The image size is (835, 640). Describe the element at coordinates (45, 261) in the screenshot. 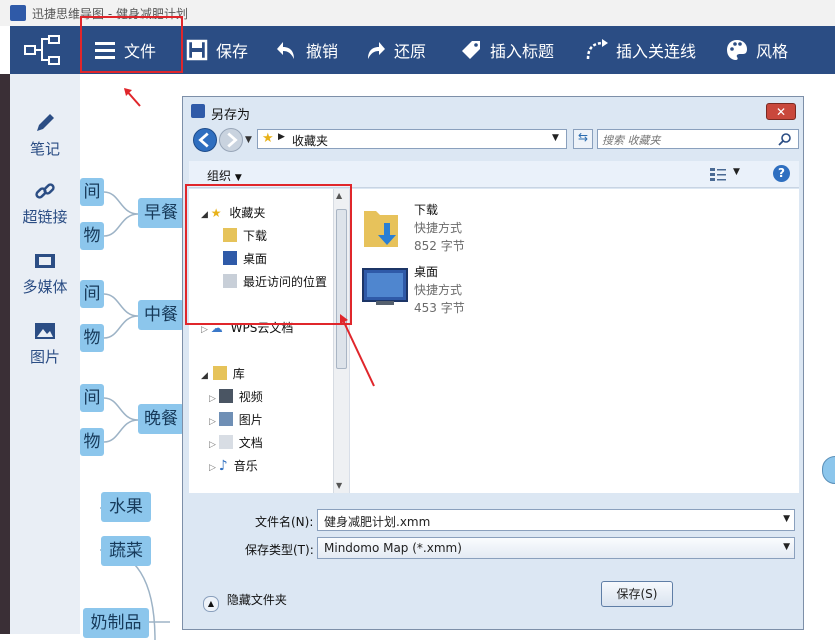

I see `film-icon` at that location.